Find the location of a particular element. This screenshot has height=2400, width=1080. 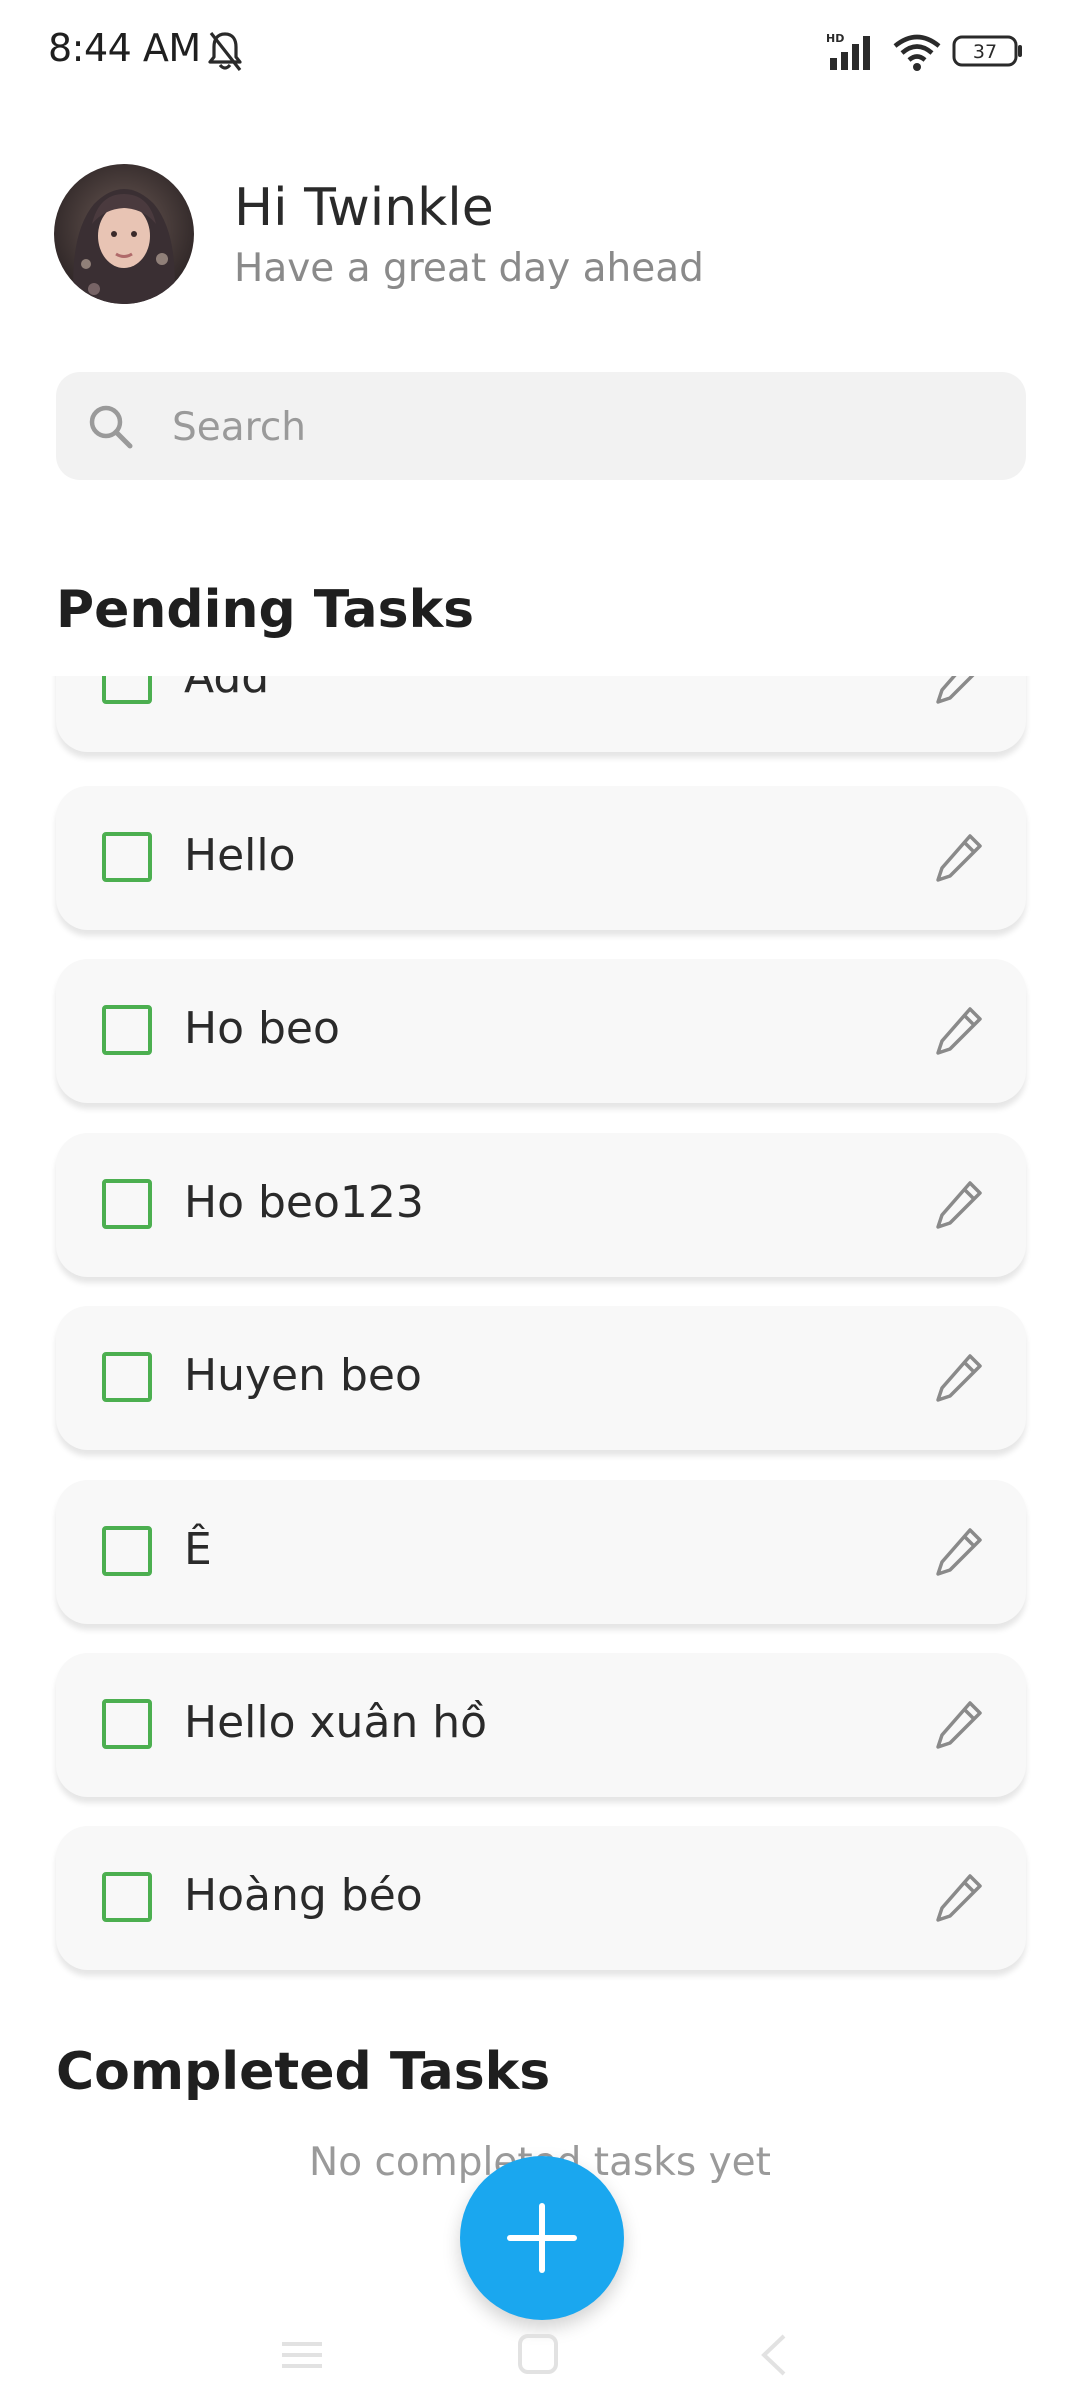

bell-off-icon is located at coordinates (225, 51).